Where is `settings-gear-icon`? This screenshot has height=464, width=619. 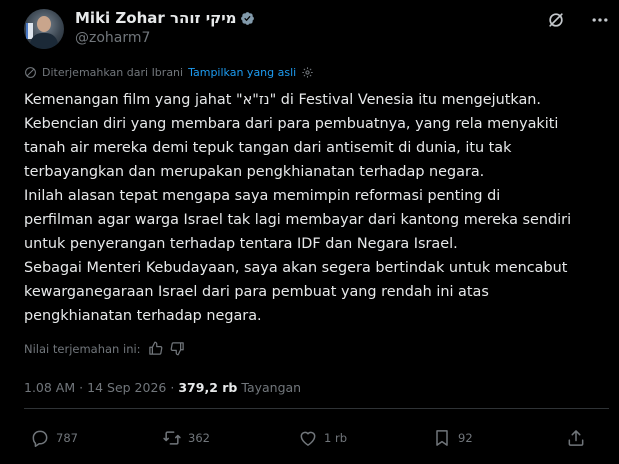
settings-gear-icon is located at coordinates (307, 72).